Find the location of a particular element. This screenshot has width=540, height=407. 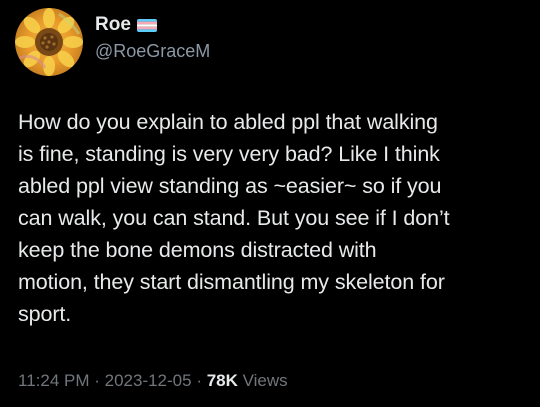

author-info: Roe @RoeGraceM is located at coordinates (152, 38).